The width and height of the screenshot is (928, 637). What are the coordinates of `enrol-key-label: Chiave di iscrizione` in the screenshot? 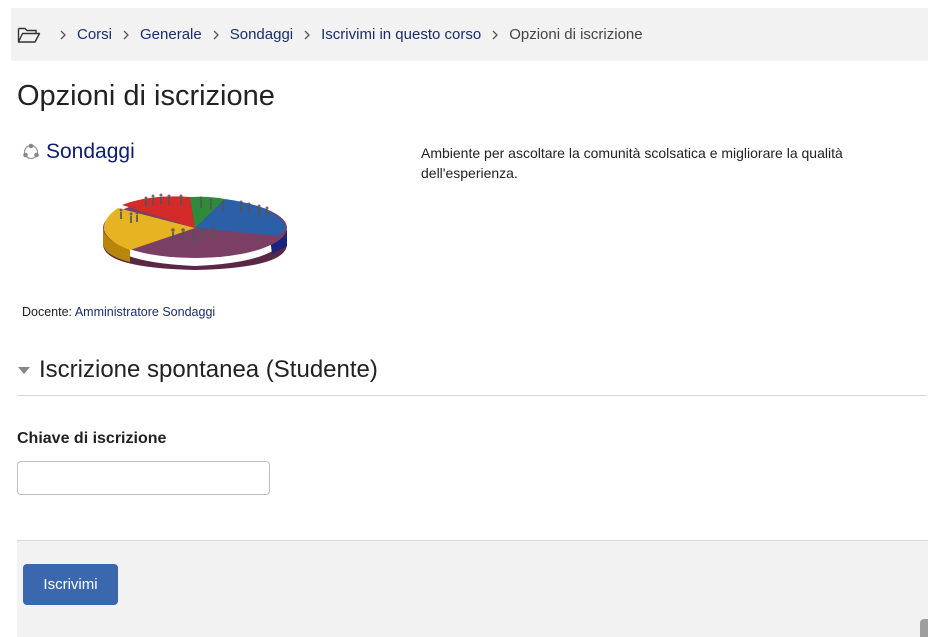 It's located at (92, 438).